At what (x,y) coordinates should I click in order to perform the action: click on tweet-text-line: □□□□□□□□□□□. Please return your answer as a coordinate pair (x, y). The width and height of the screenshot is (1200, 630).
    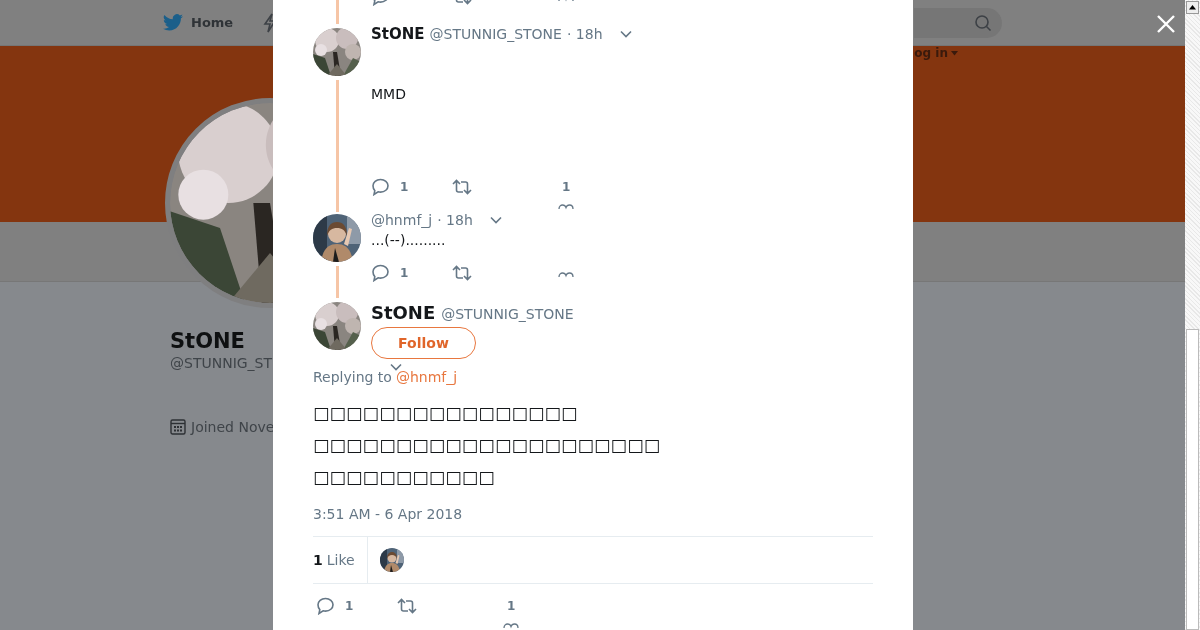
    Looking at the image, I should click on (404, 477).